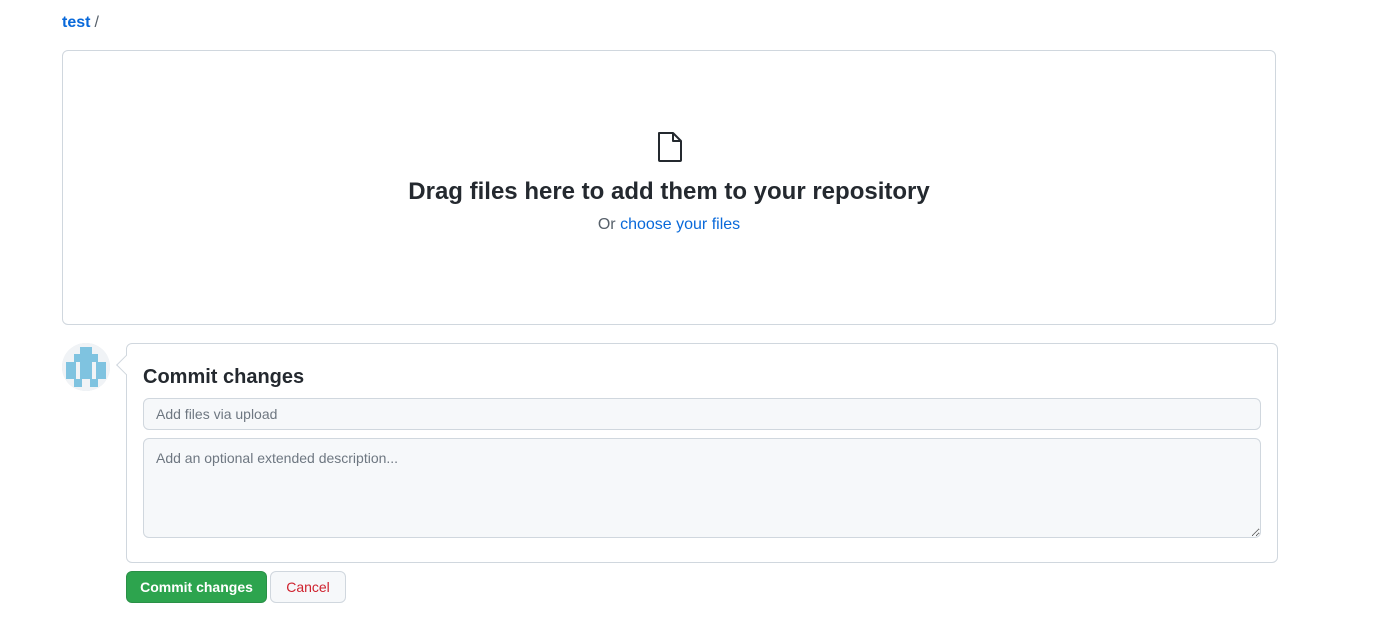  What do you see at coordinates (308, 587) in the screenshot?
I see `cancel-button: Cancel` at bounding box center [308, 587].